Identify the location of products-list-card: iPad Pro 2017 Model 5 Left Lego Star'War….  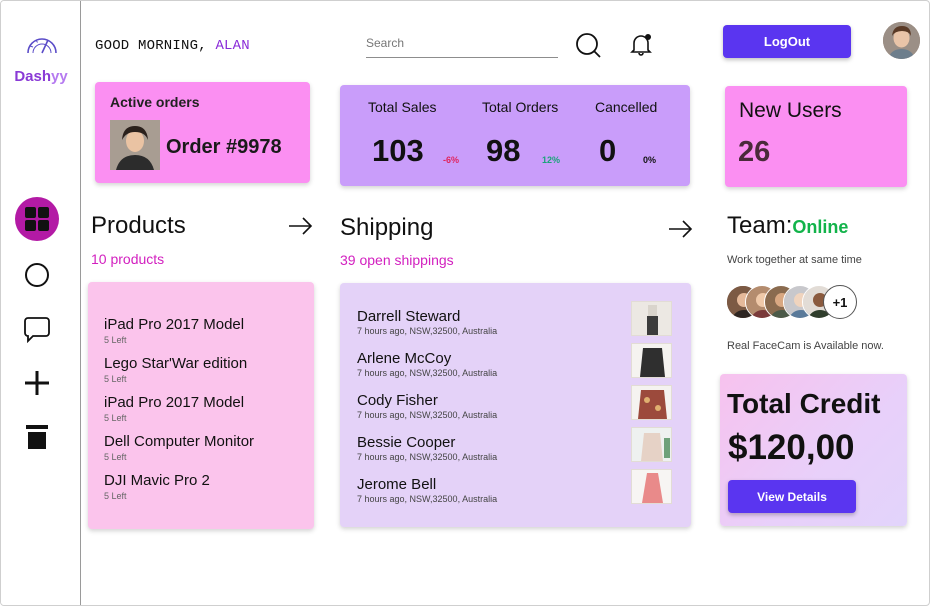
(201, 405).